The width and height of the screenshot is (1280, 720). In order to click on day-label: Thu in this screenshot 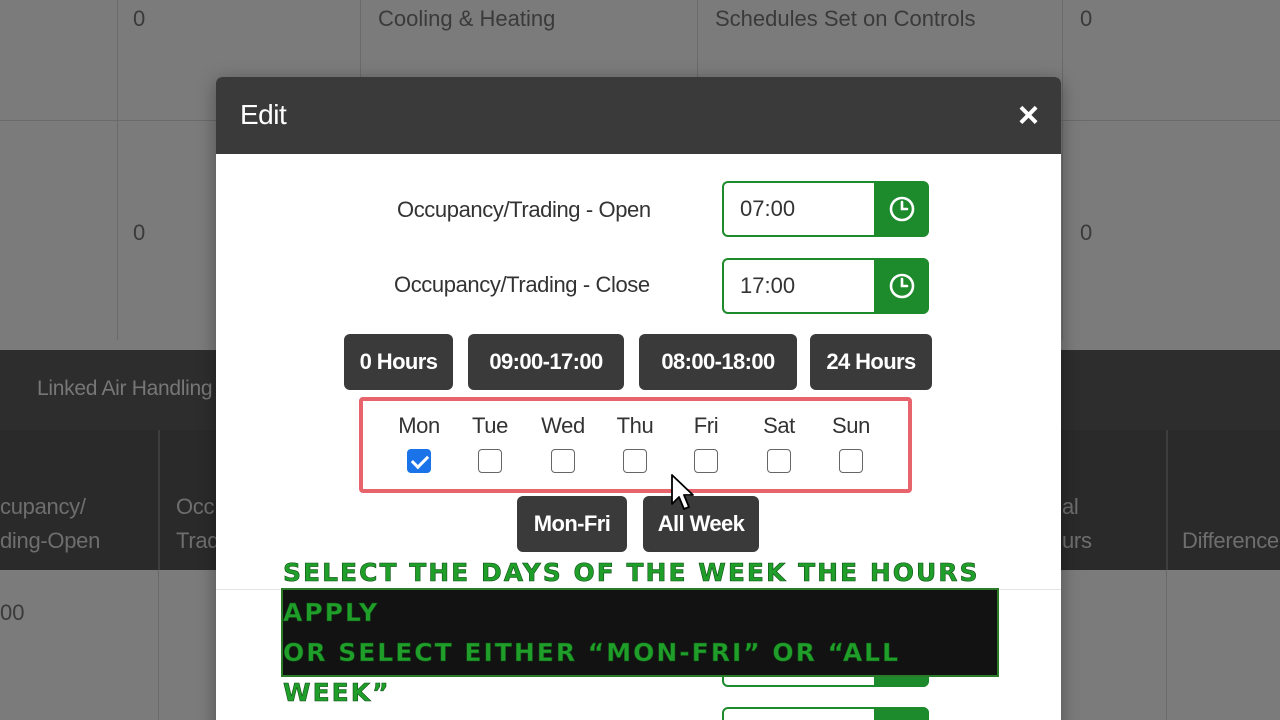, I will do `click(635, 425)`.